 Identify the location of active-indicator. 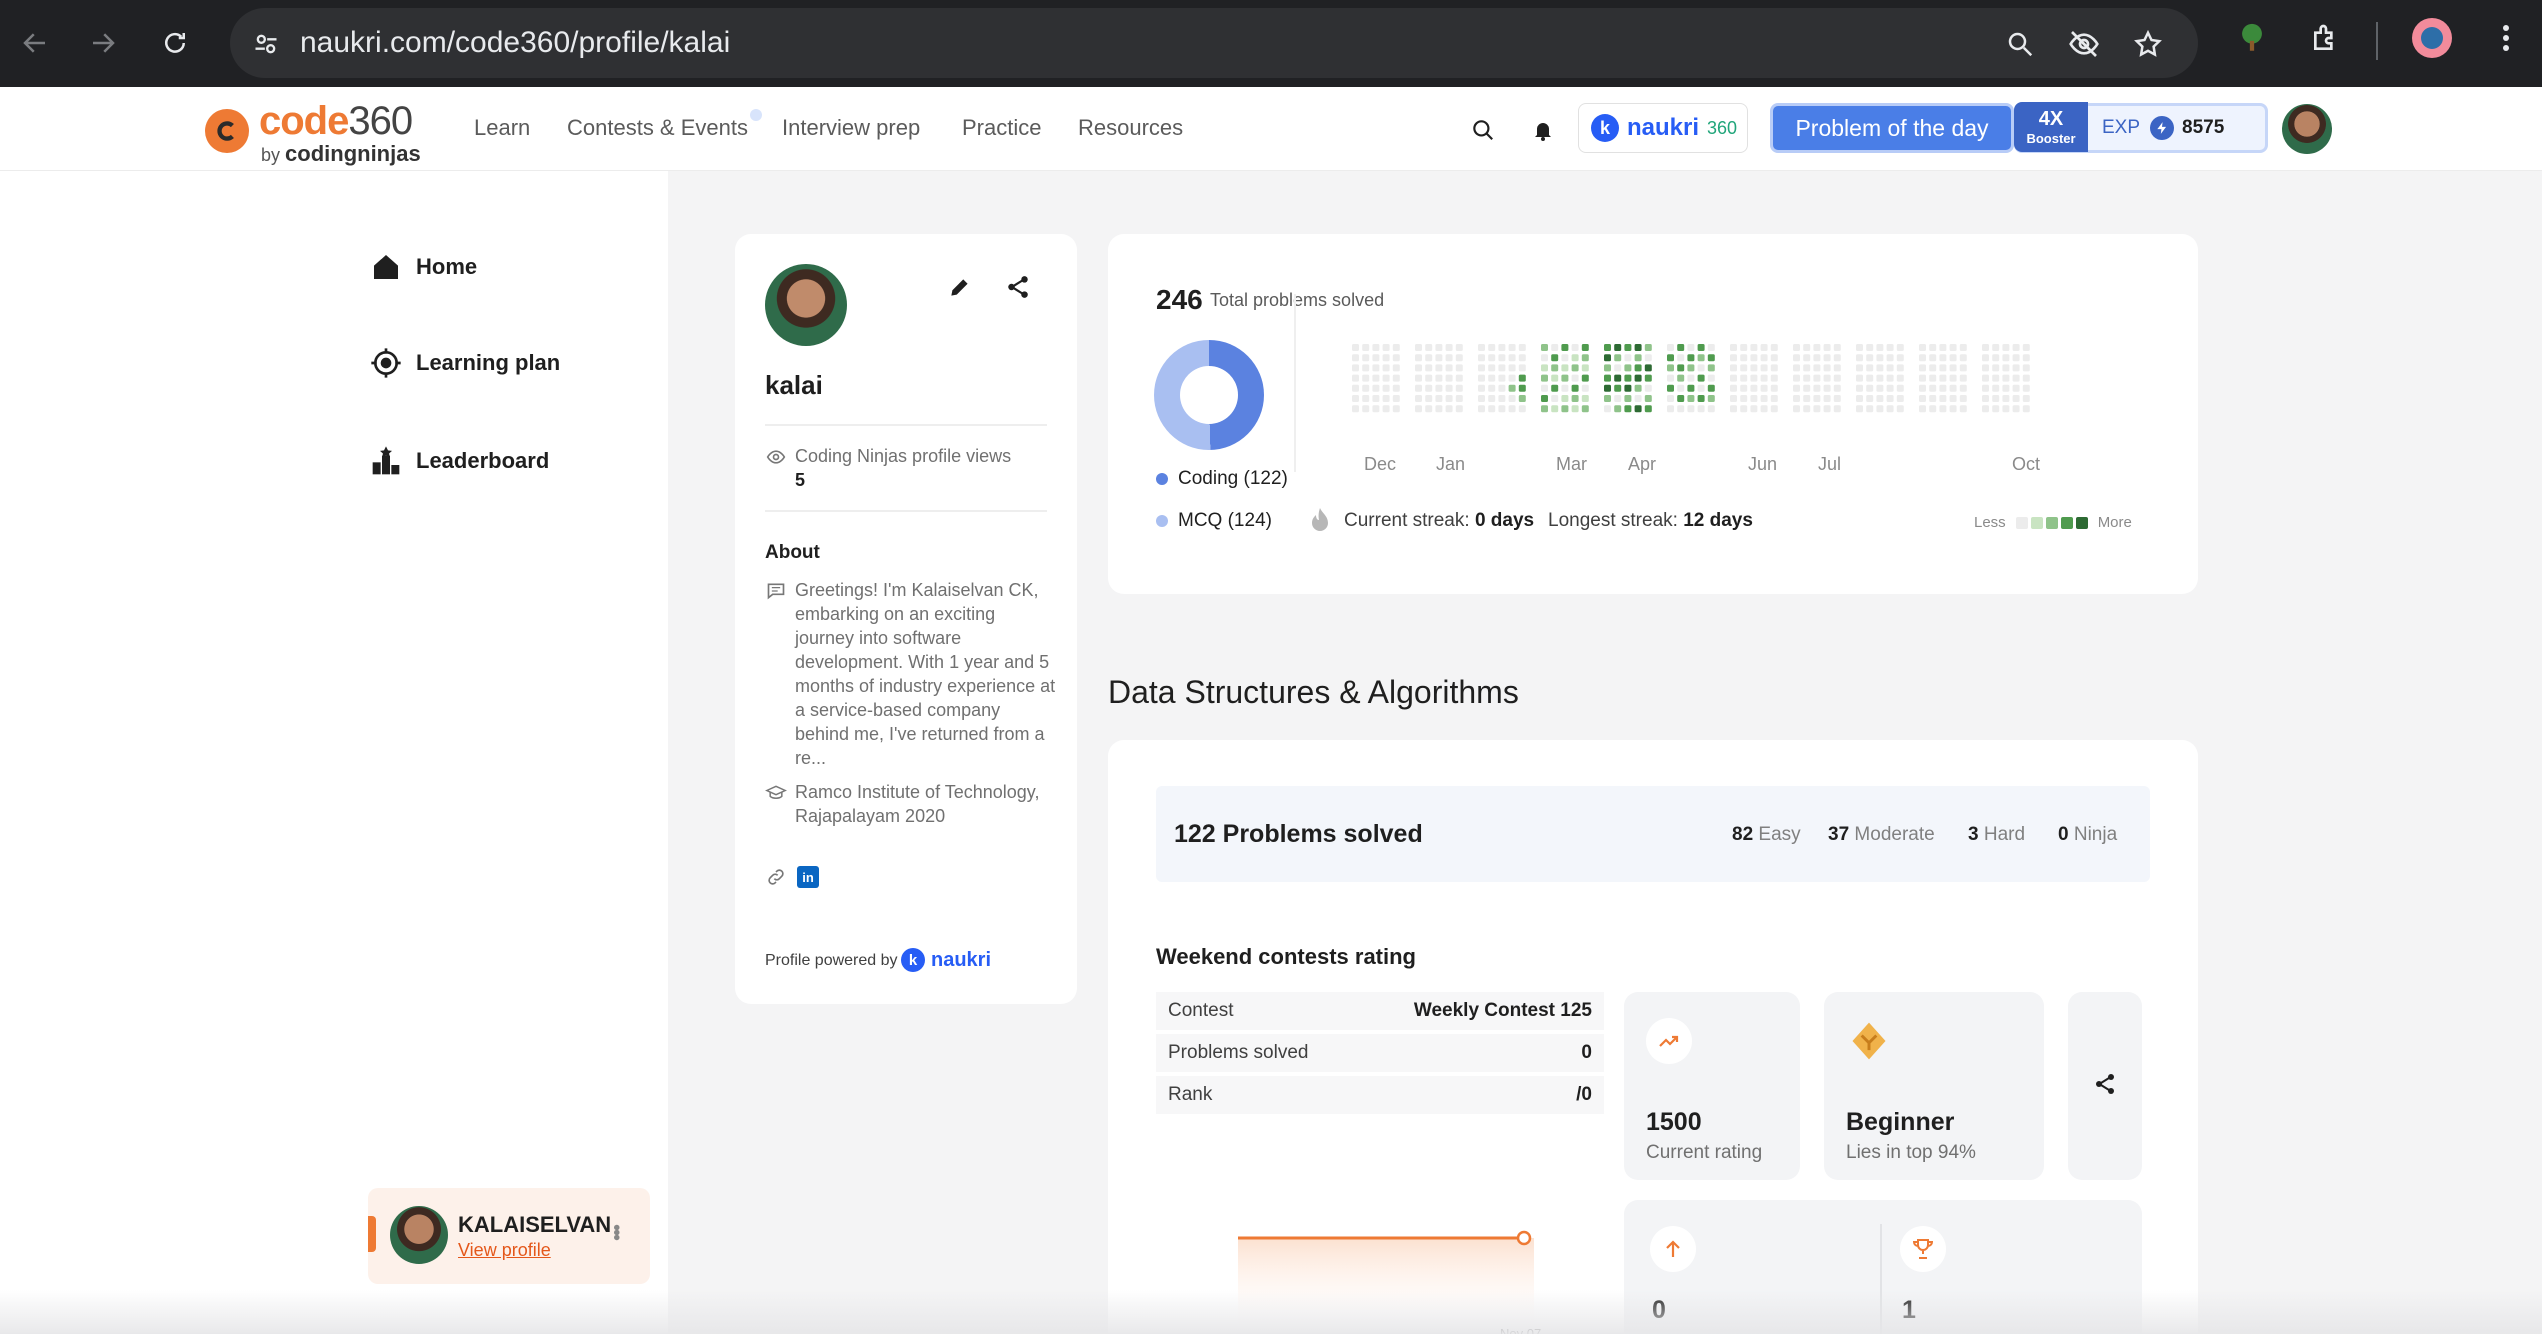
(372, 1234).